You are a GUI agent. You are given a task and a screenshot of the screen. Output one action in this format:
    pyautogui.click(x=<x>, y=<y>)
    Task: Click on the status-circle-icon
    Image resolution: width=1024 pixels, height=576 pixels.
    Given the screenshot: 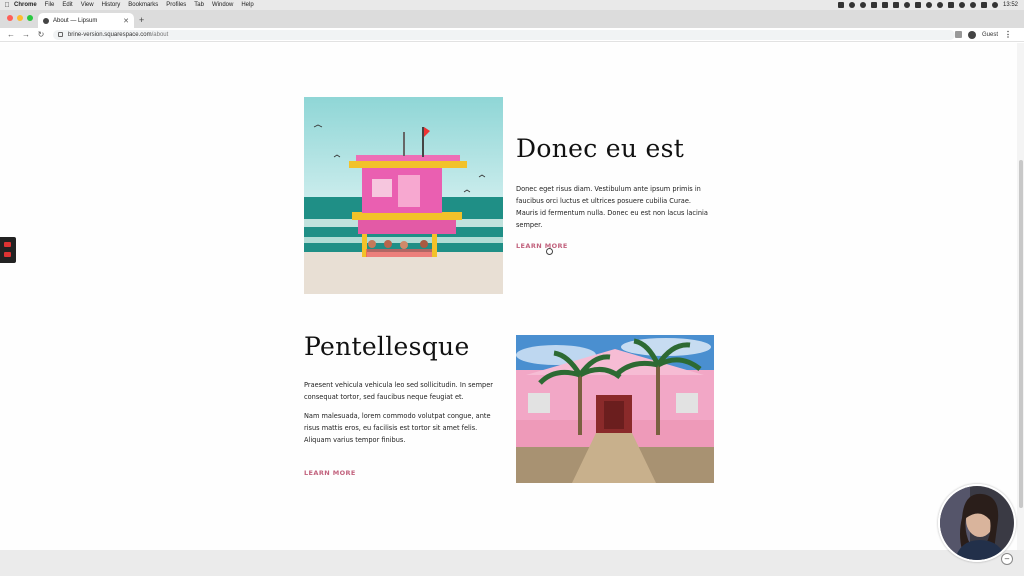 What is the action you would take?
    pyautogui.click(x=862, y=5)
    